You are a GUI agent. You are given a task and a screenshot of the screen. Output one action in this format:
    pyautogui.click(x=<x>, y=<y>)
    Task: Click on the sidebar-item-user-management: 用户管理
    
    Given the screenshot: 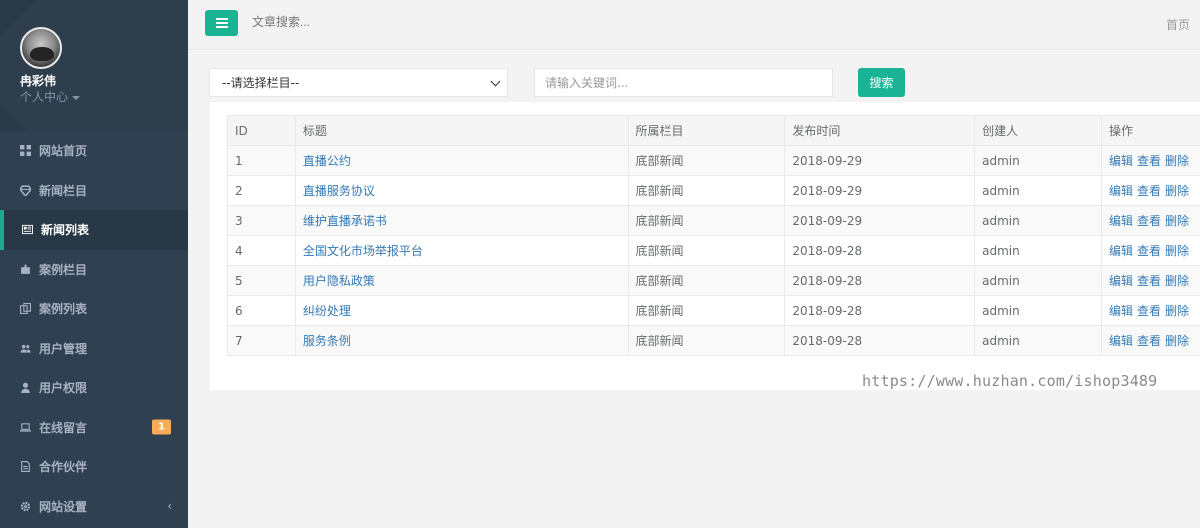 What is the action you would take?
    pyautogui.click(x=94, y=349)
    